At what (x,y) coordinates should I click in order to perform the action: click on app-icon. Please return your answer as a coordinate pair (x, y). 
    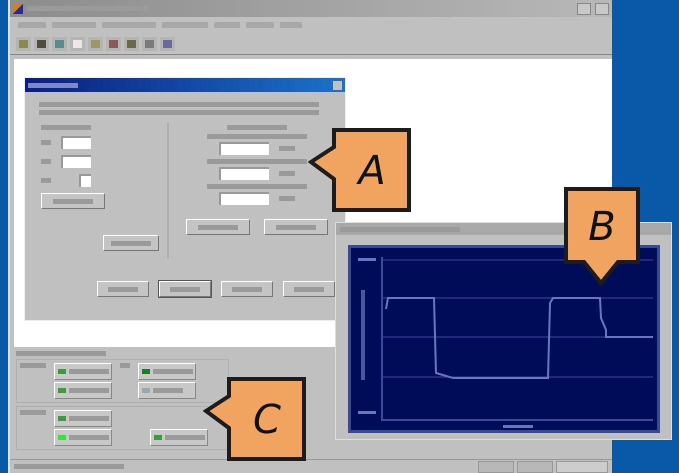
    Looking at the image, I should click on (18, 9).